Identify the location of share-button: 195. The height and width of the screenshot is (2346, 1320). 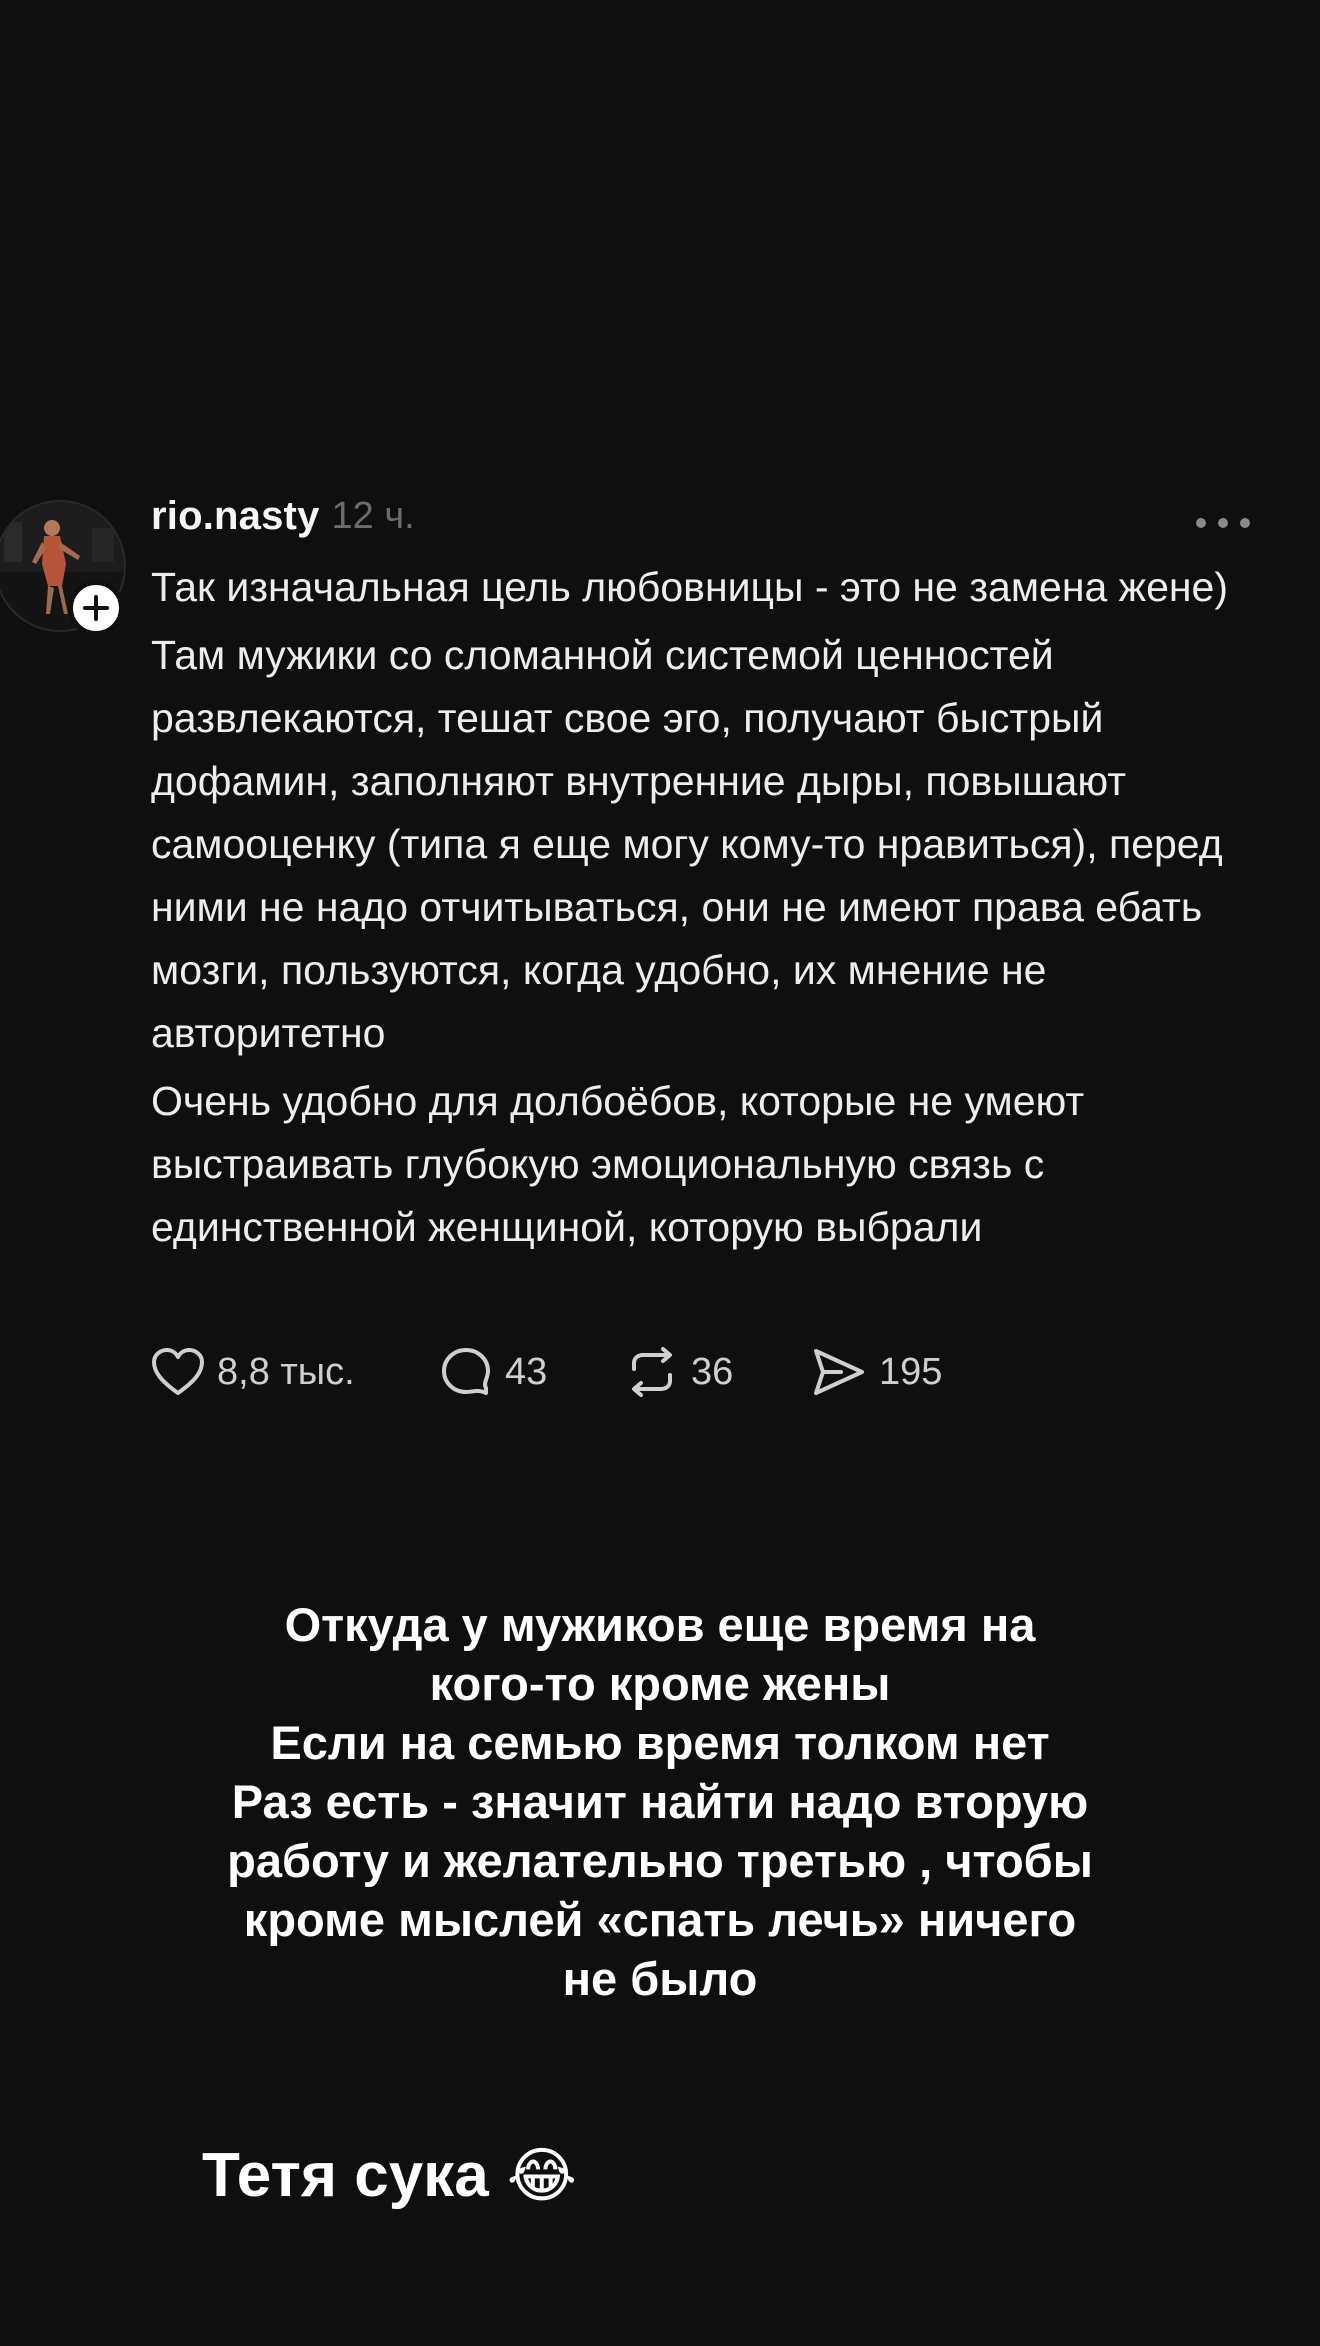
(876, 1372).